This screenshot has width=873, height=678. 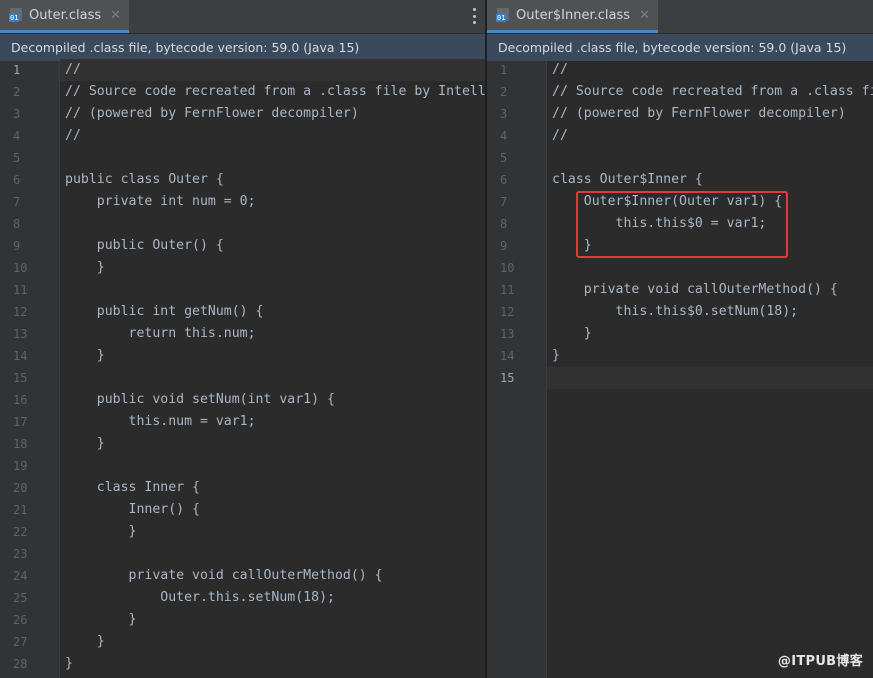 What do you see at coordinates (20, 422) in the screenshot?
I see `line-number: 17` at bounding box center [20, 422].